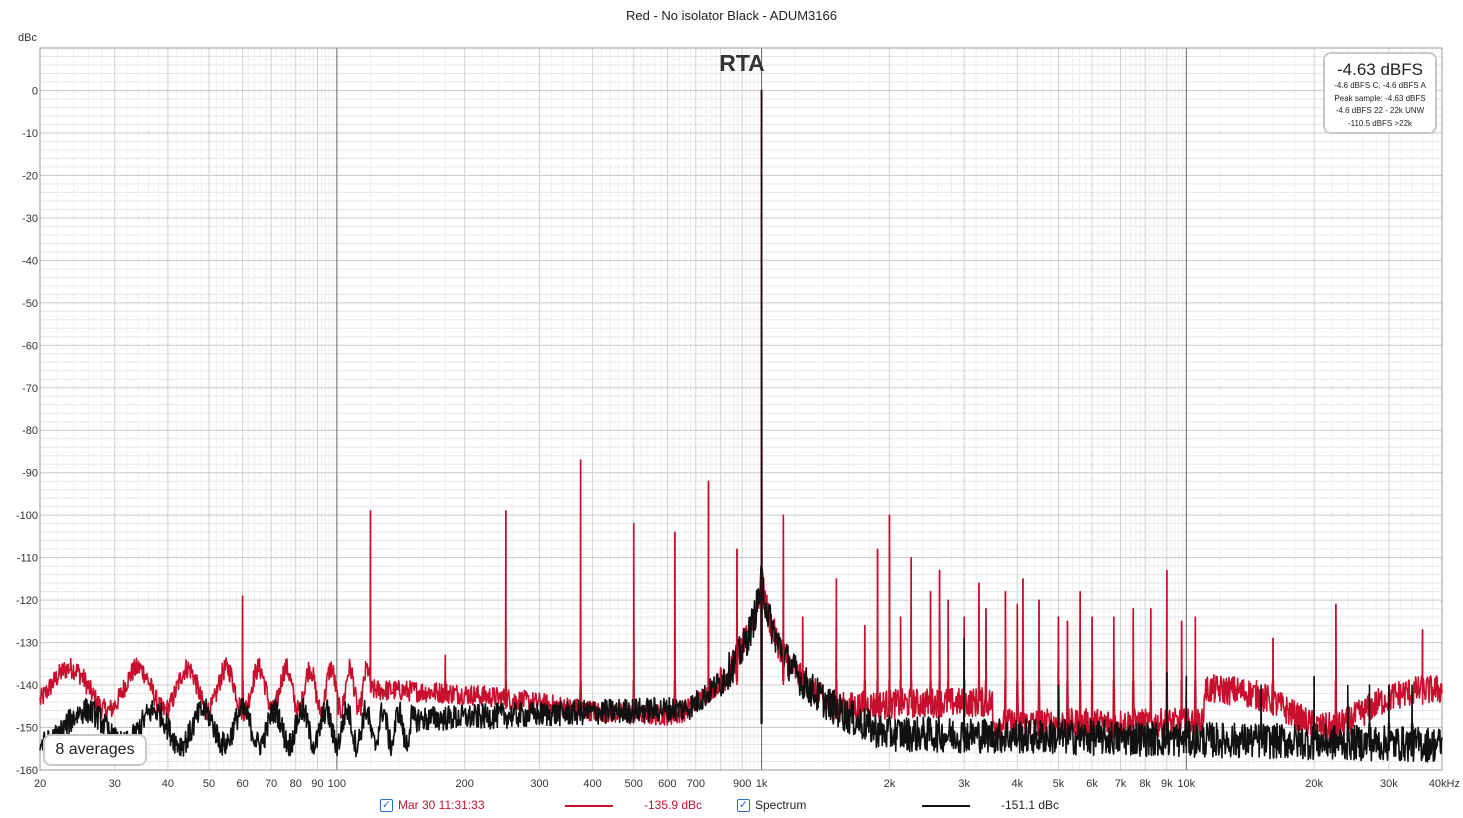  Describe the element at coordinates (743, 805) in the screenshot. I see `series2-checkbox: ✓` at that location.